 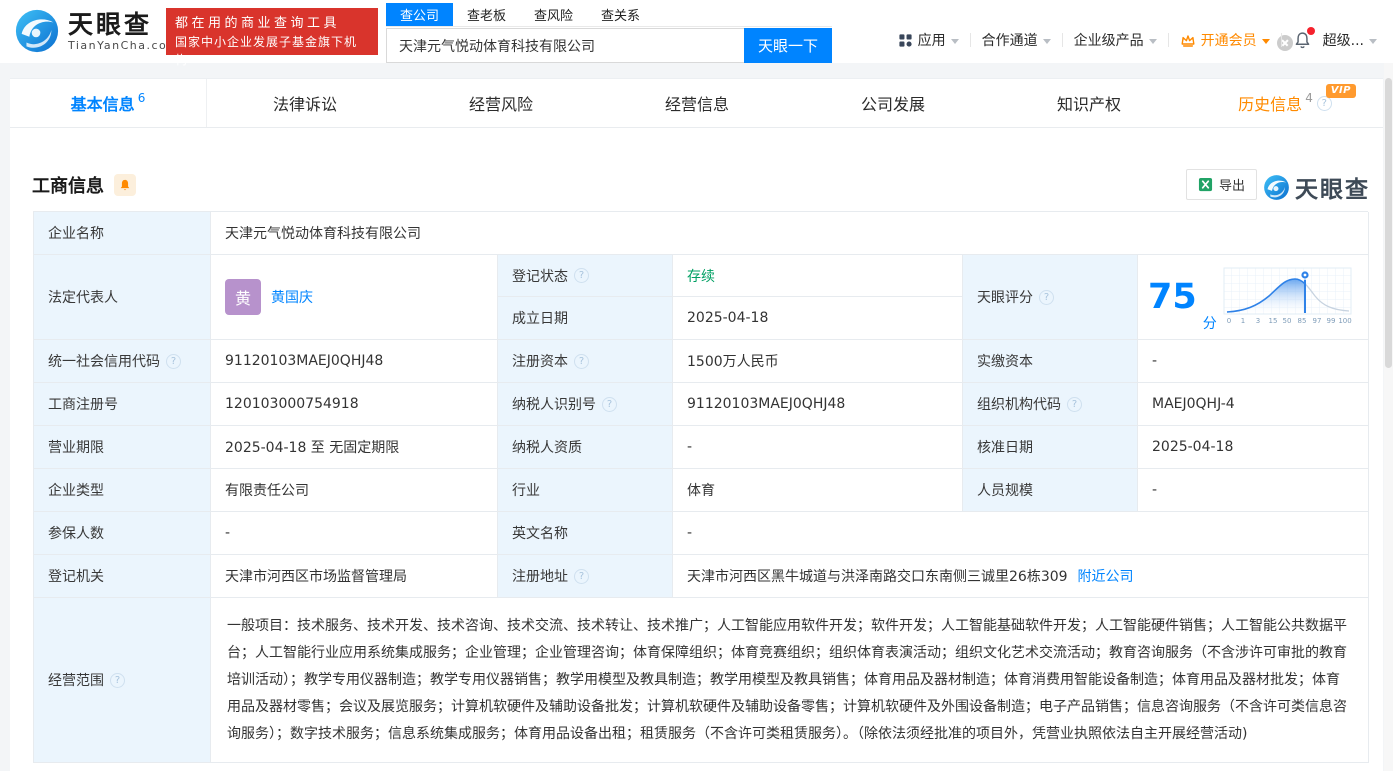 What do you see at coordinates (540, 276) in the screenshot?
I see `reg-status-label: 登记状态` at bounding box center [540, 276].